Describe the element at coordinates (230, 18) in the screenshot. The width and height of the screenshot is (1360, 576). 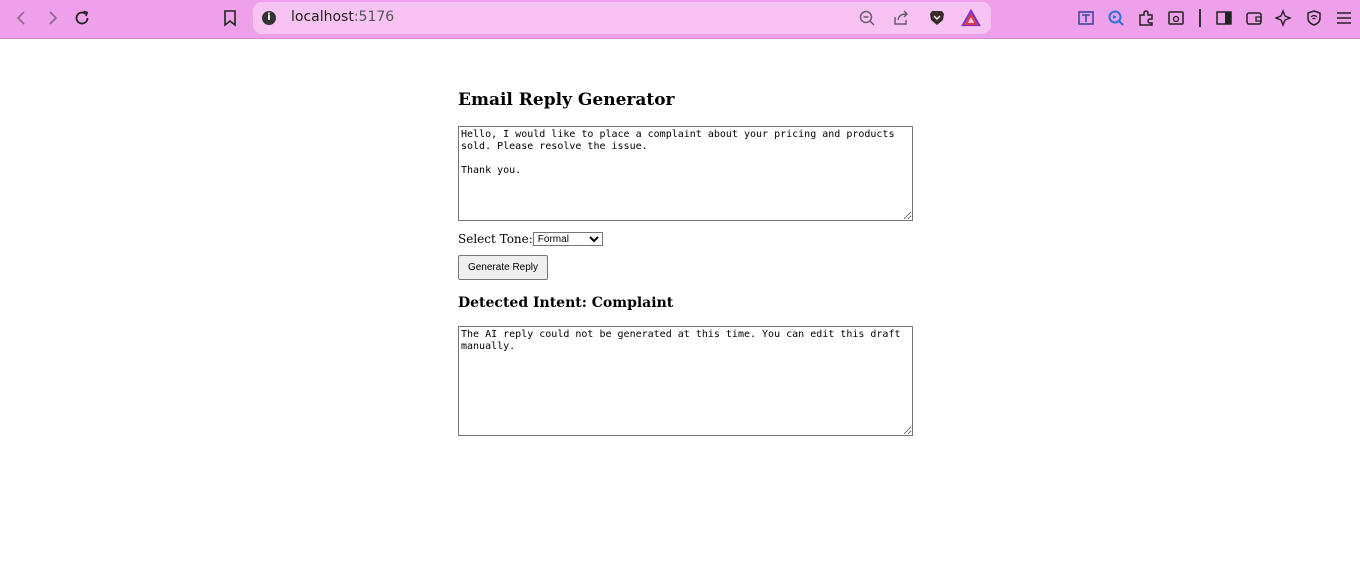
I see `bookmark-icon` at that location.